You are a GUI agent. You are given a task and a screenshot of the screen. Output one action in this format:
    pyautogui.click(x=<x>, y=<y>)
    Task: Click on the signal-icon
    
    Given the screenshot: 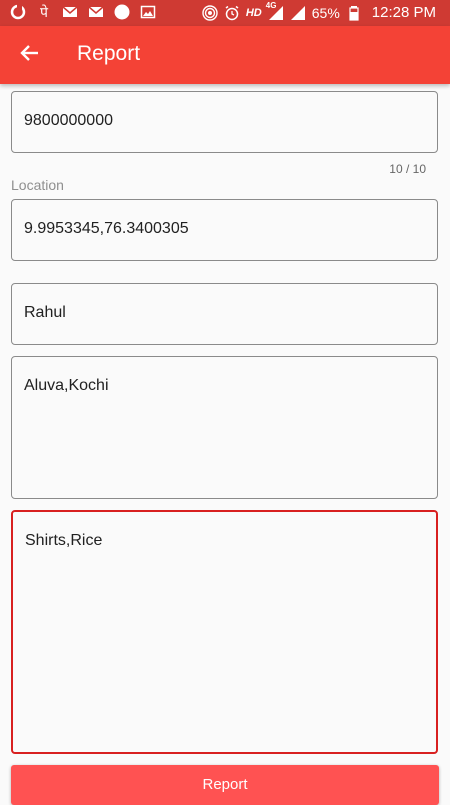 What is the action you would take?
    pyautogui.click(x=298, y=13)
    